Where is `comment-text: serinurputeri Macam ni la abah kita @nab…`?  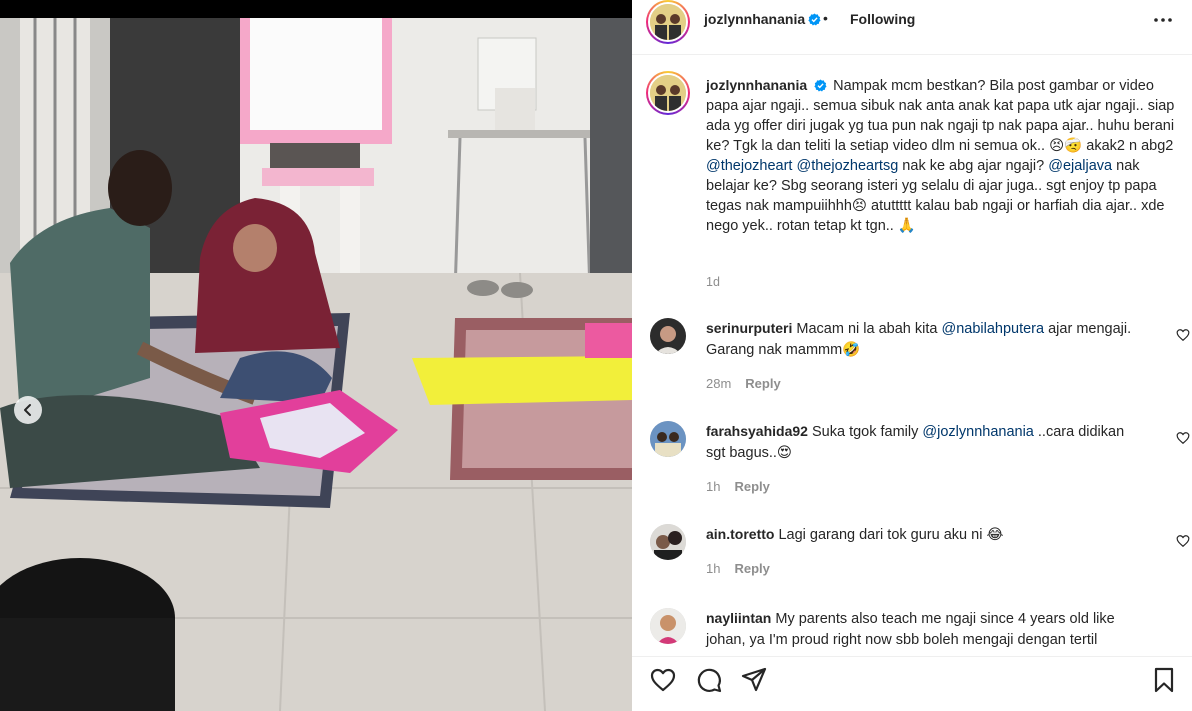
comment-text: serinurputeri Macam ni la abah kita @nab… is located at coordinates (926, 339).